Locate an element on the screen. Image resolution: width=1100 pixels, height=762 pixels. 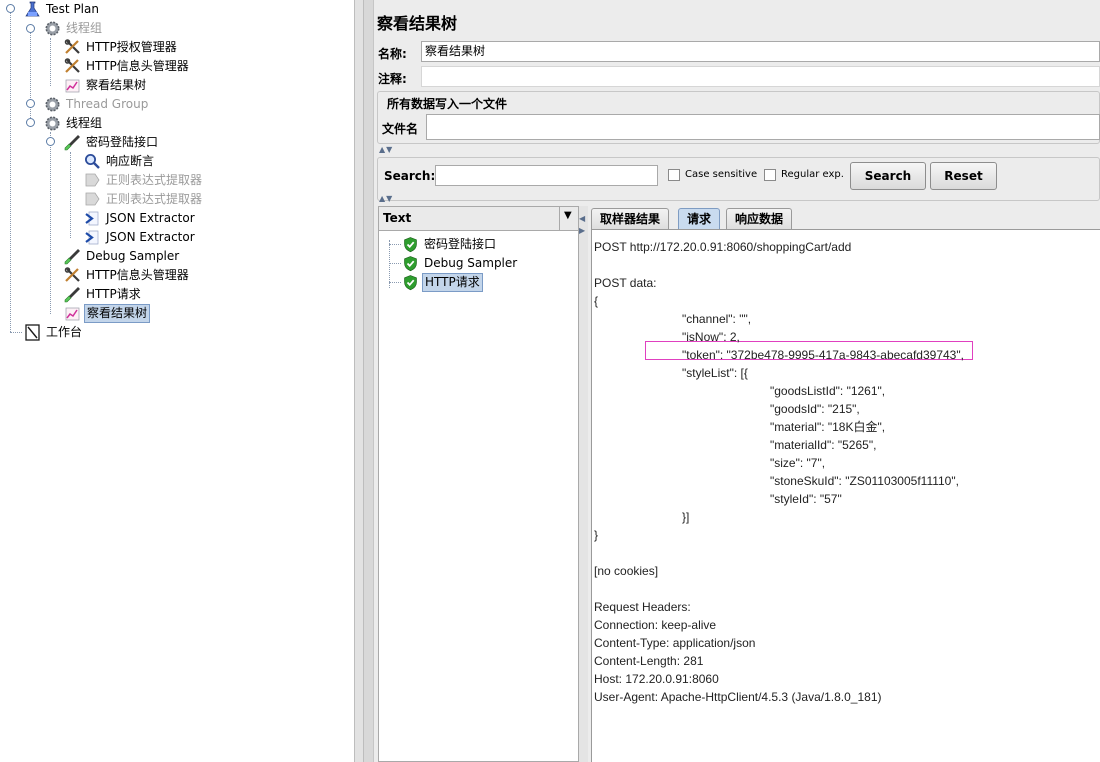
request-line: "size": "7", is located at coordinates (798, 463).